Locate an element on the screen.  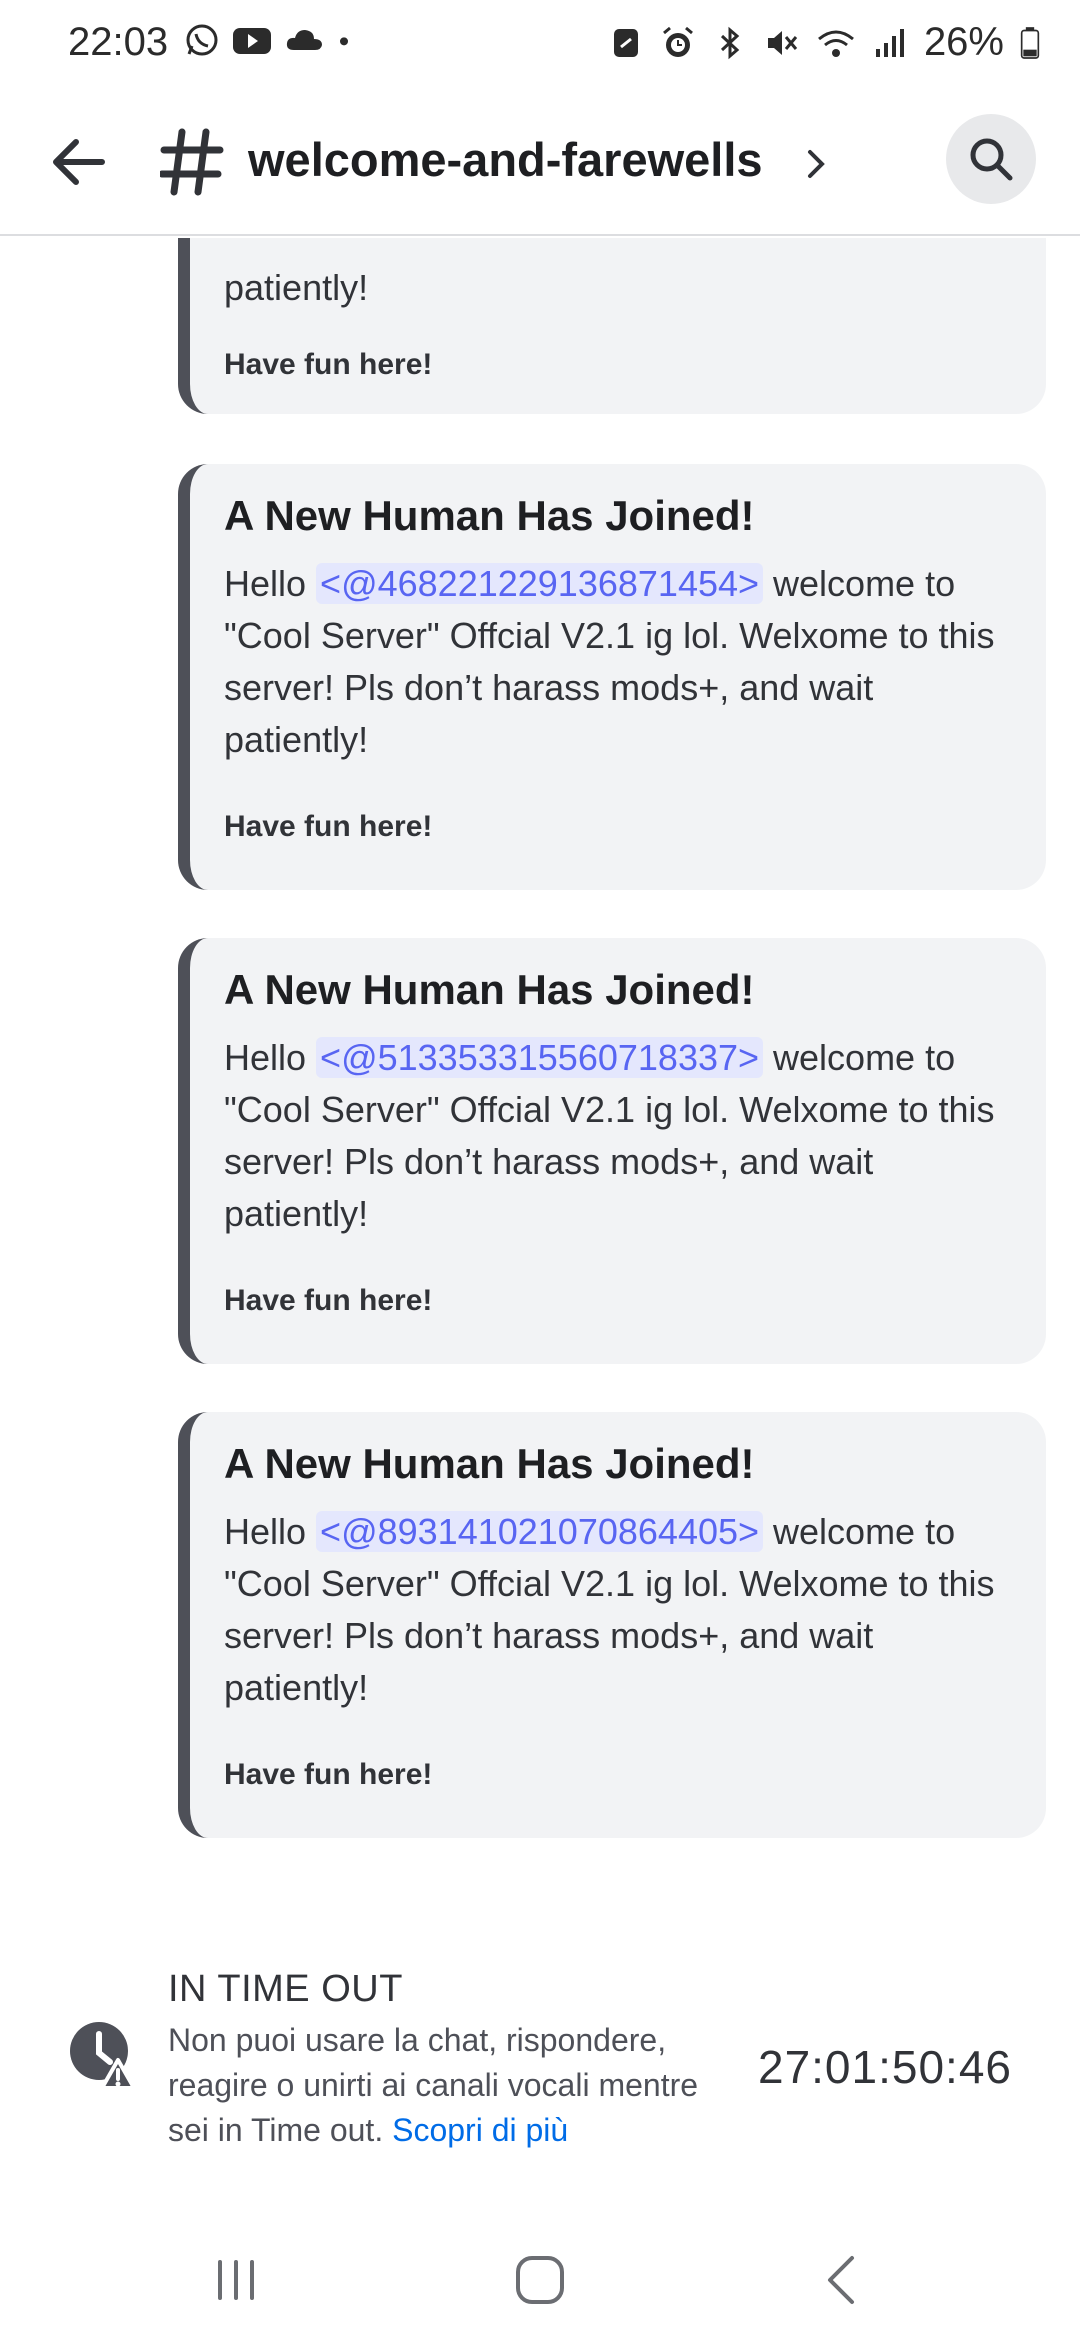
timeout-countdown: 27:01:50:46 is located at coordinates (884, 2067).